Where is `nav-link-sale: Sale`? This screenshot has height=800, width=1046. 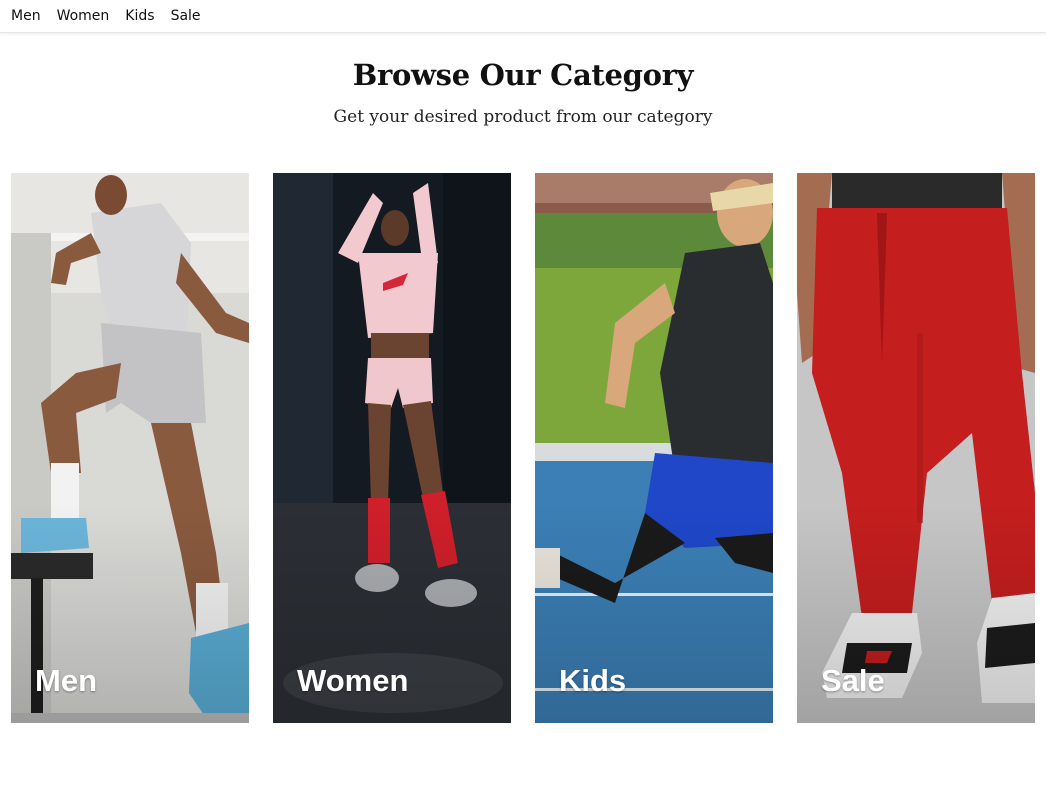
nav-link-sale: Sale is located at coordinates (186, 16).